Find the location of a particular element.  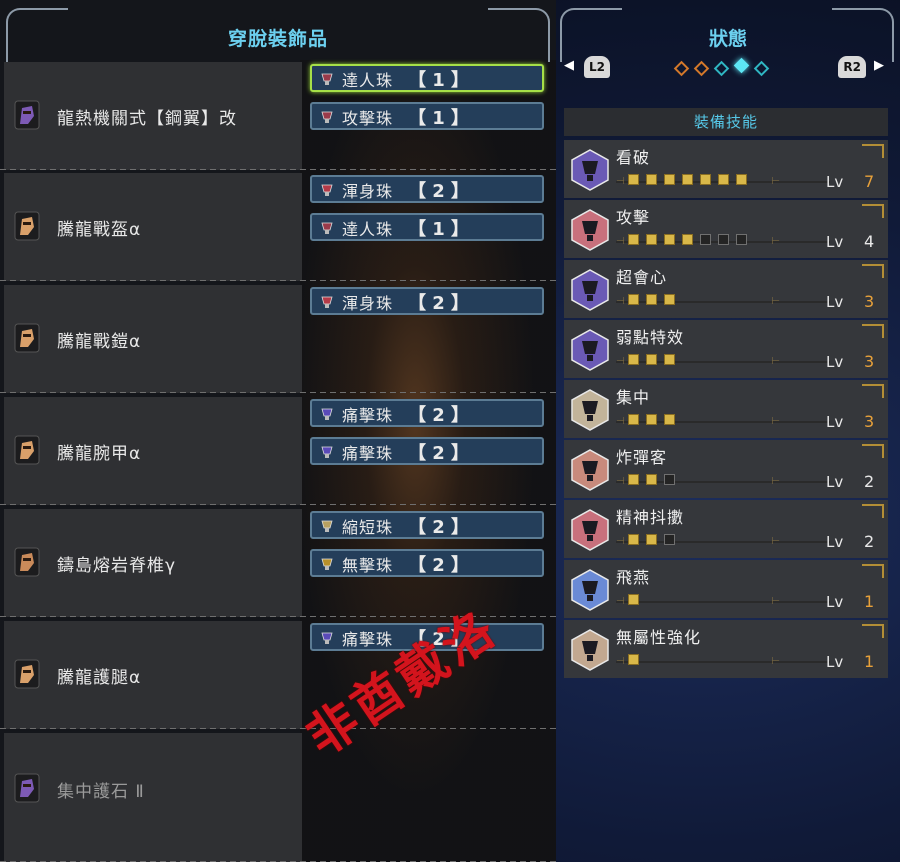

skill-level-value: 2 is located at coordinates (869, 541).